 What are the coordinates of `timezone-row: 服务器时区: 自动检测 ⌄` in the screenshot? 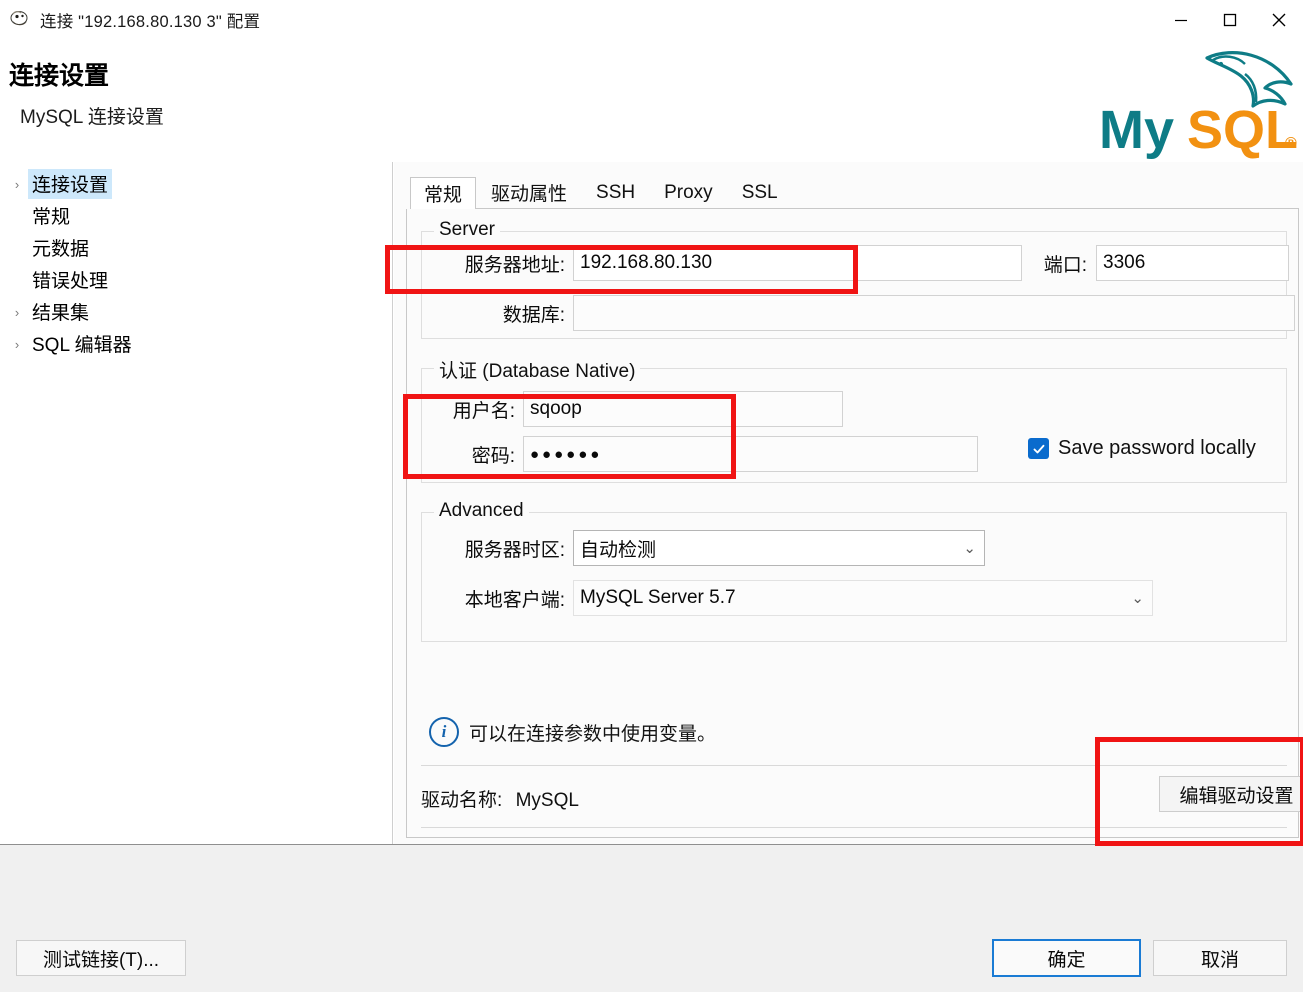 It's located at (707, 548).